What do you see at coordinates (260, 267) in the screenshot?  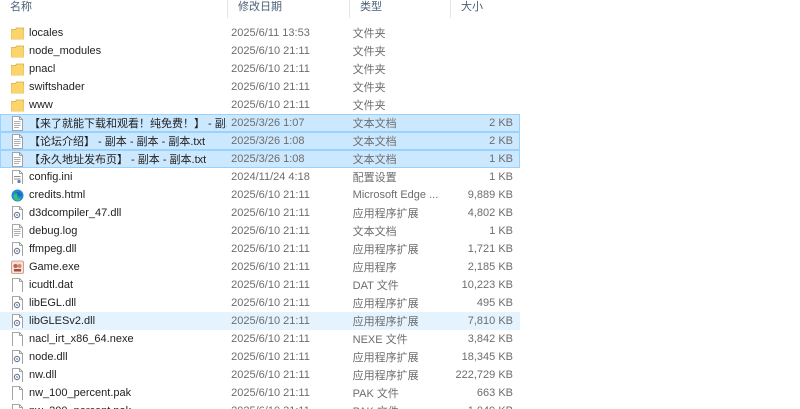 I see `file-row: Game.exe 2025/6/10 21:11 应用程序 2,185 KB` at bounding box center [260, 267].